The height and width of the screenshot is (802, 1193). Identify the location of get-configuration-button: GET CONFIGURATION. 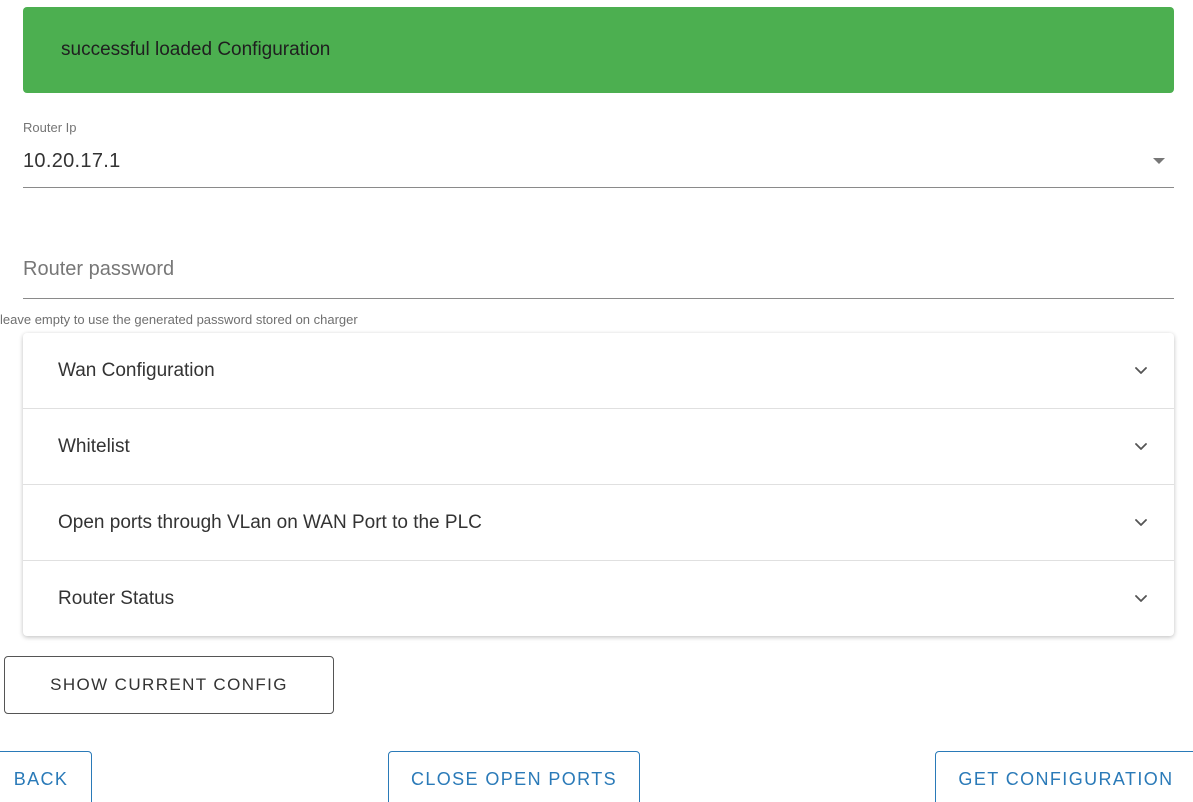
(1064, 776).